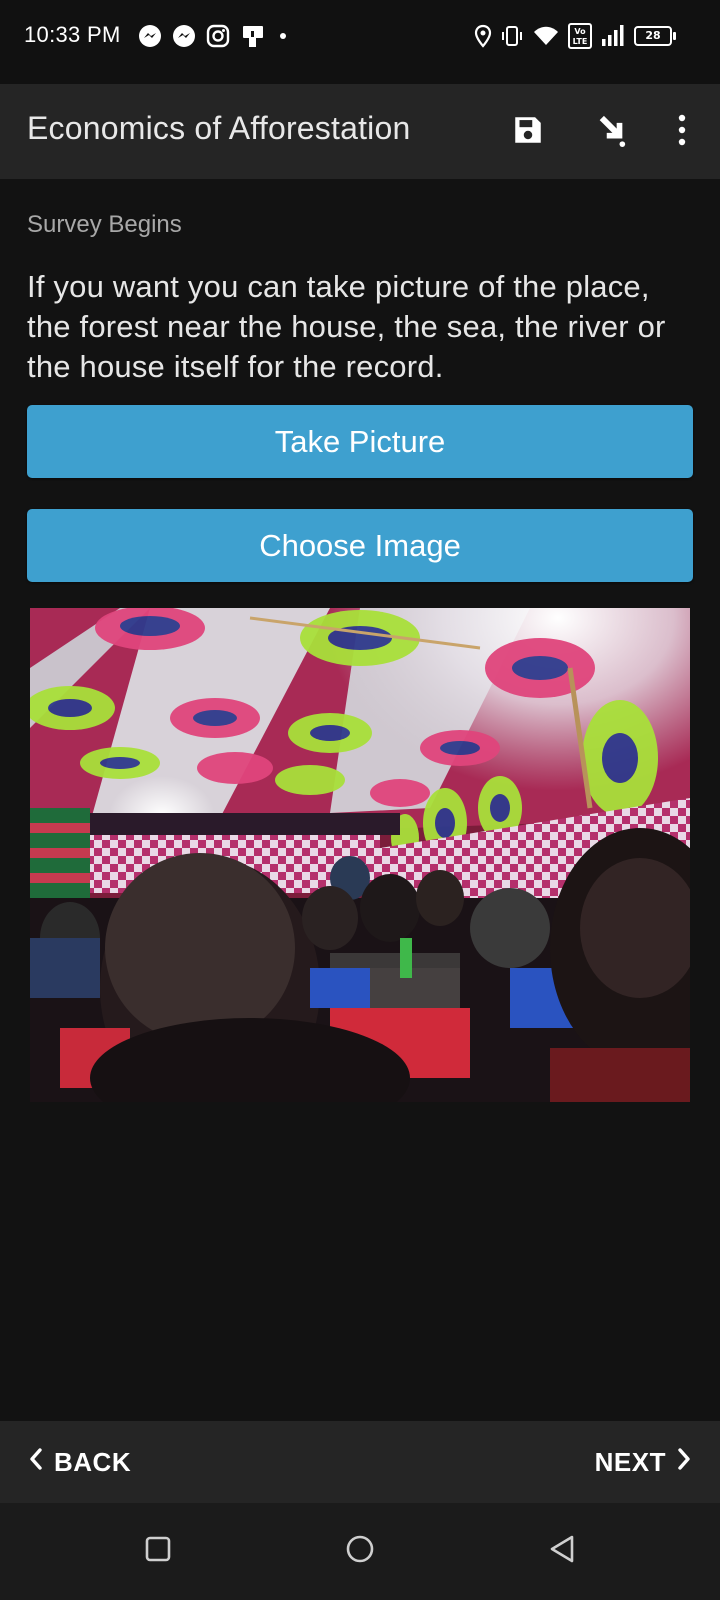 This screenshot has height=1600, width=720. I want to click on chevron-left-icon, so click(36, 1462).